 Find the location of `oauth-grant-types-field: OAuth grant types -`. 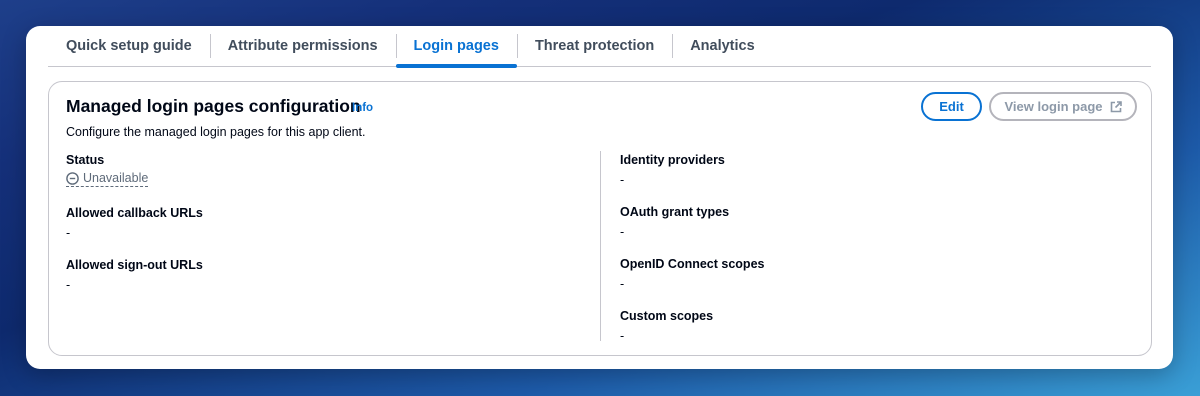

oauth-grant-types-field: OAuth grant types - is located at coordinates (674, 222).